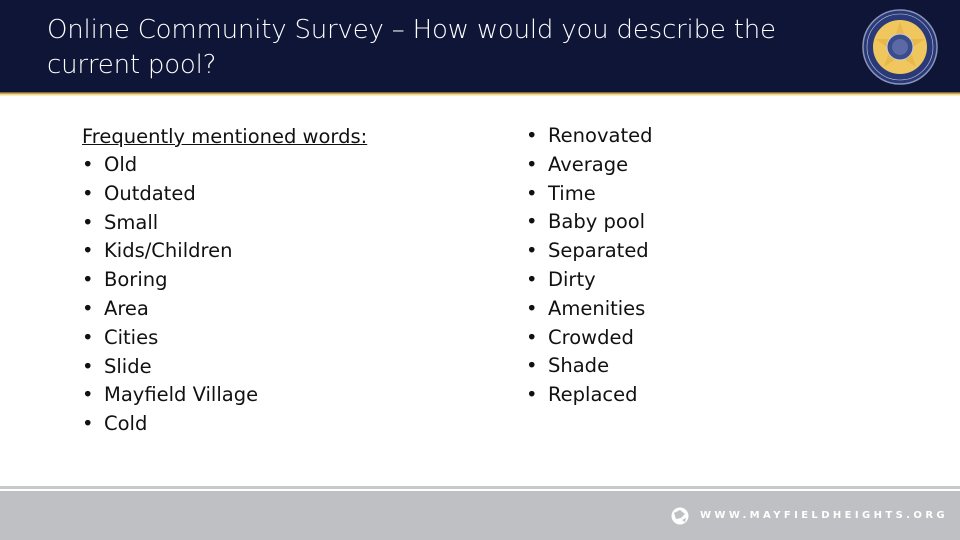 The width and height of the screenshot is (960, 540). I want to click on list-item: • Amenities, so click(589, 309).